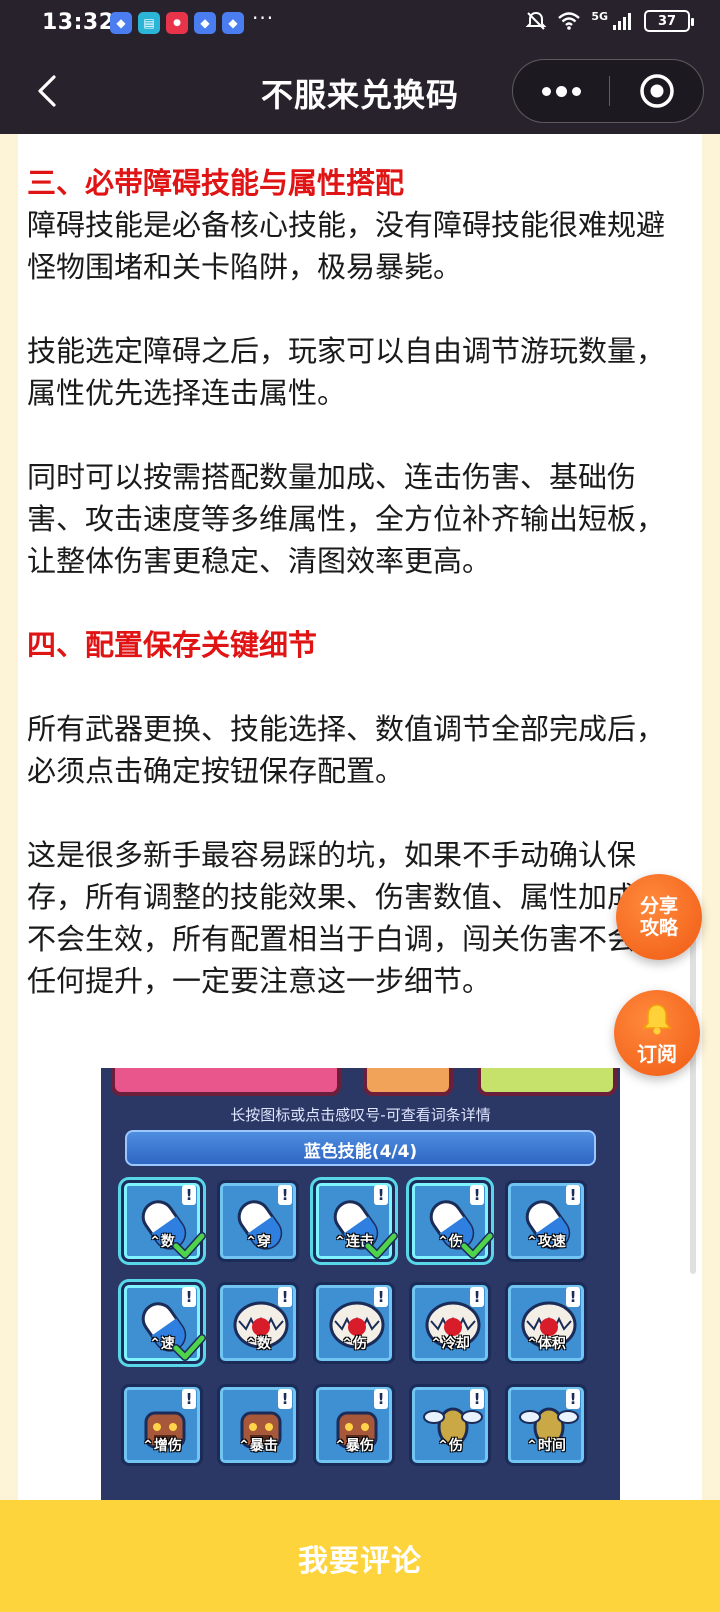 This screenshot has width=720, height=1612. What do you see at coordinates (693, 1094) in the screenshot?
I see `scrollbar` at bounding box center [693, 1094].